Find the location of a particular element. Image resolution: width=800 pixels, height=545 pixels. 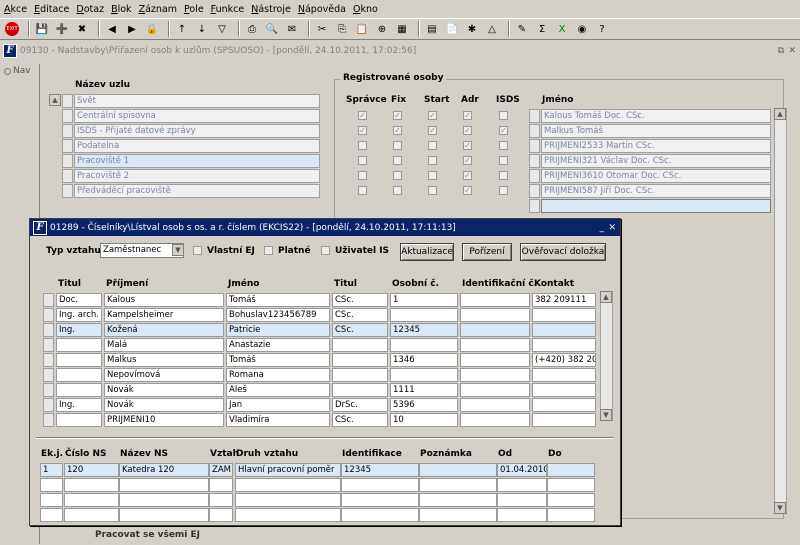

menu-item: Dotaz is located at coordinates (90, 9).